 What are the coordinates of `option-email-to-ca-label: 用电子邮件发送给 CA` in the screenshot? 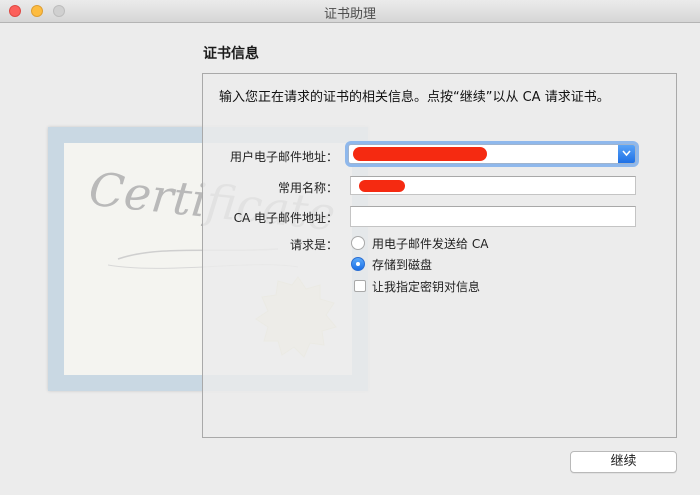 It's located at (430, 244).